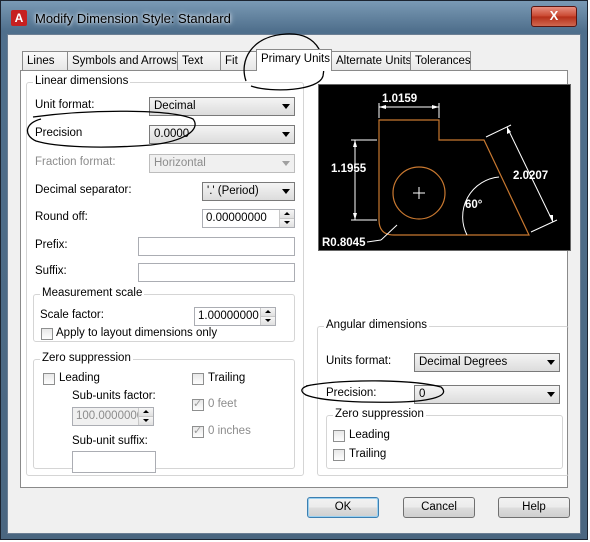  I want to click on fraction-format-label: Fraction format:, so click(75, 162).